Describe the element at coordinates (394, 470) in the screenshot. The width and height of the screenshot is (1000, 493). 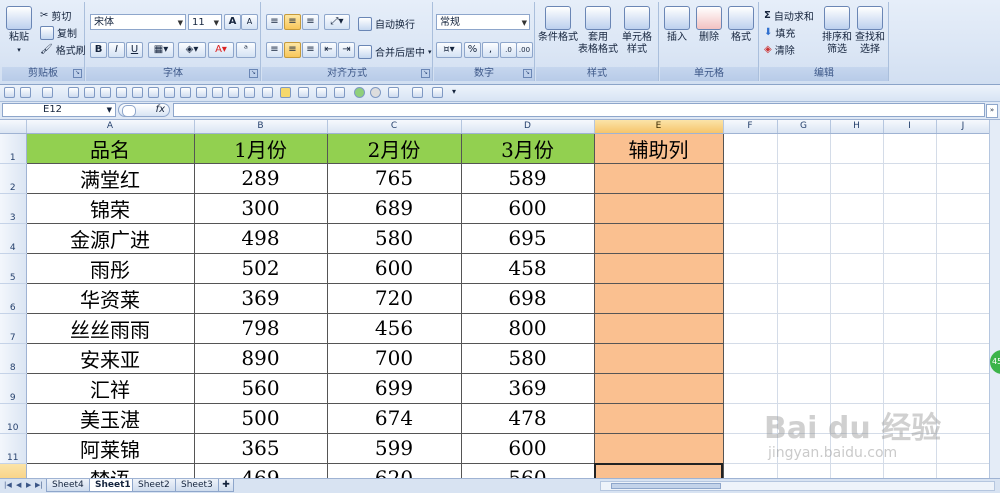
I see `feb-cell: 620` at that location.